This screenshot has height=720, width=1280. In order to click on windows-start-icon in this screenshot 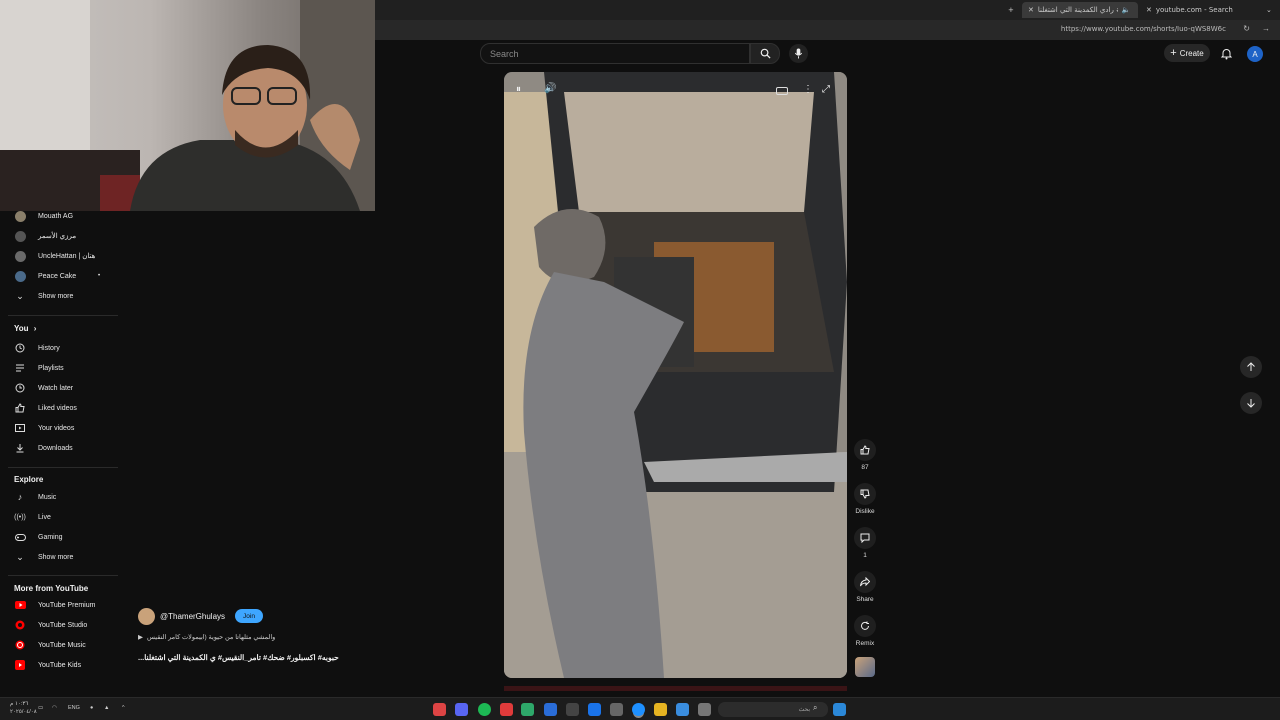, I will do `click(839, 709)`.